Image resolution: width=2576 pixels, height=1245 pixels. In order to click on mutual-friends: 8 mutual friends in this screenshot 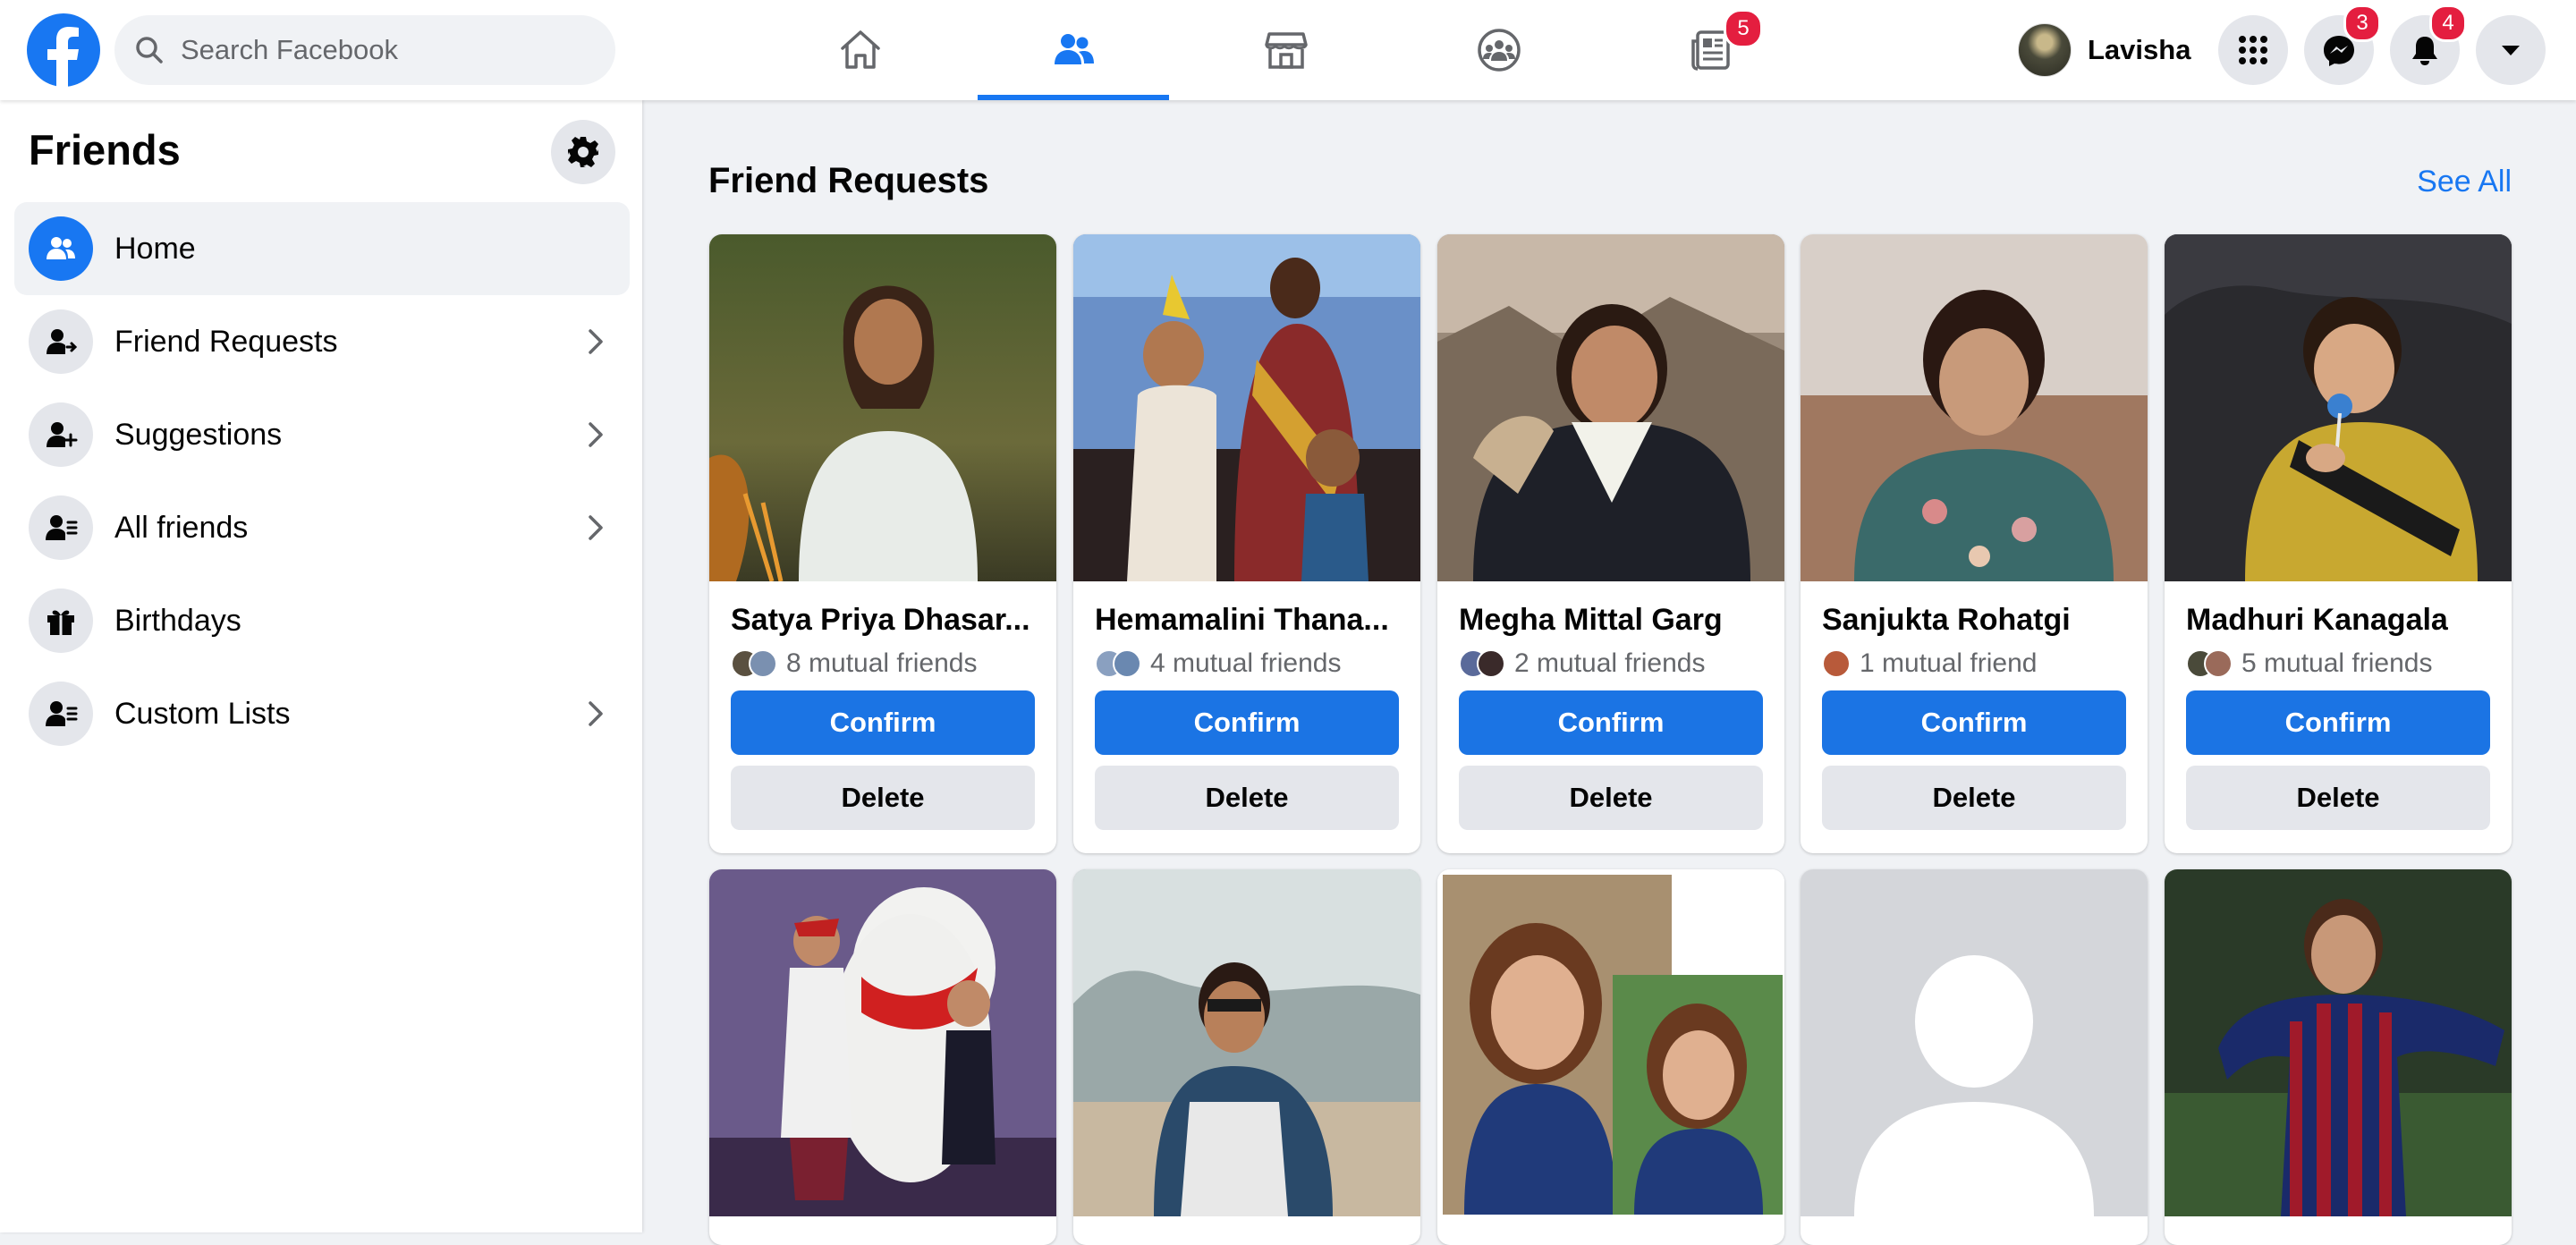, I will do `click(854, 664)`.